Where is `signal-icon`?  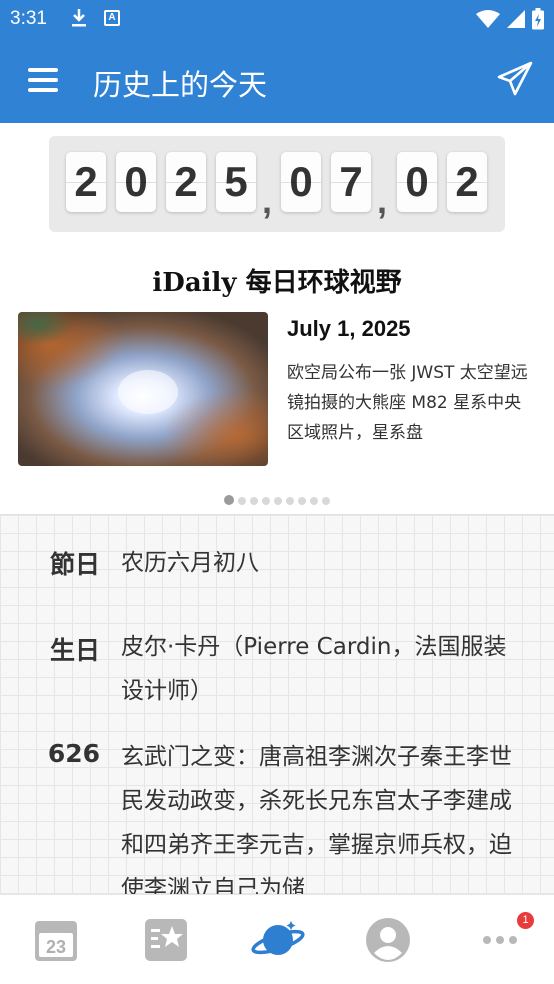 signal-icon is located at coordinates (516, 19).